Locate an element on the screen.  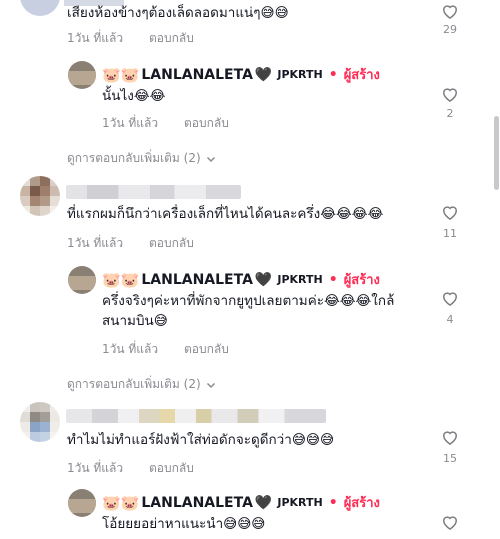
like-count: 15 is located at coordinates (450, 458).